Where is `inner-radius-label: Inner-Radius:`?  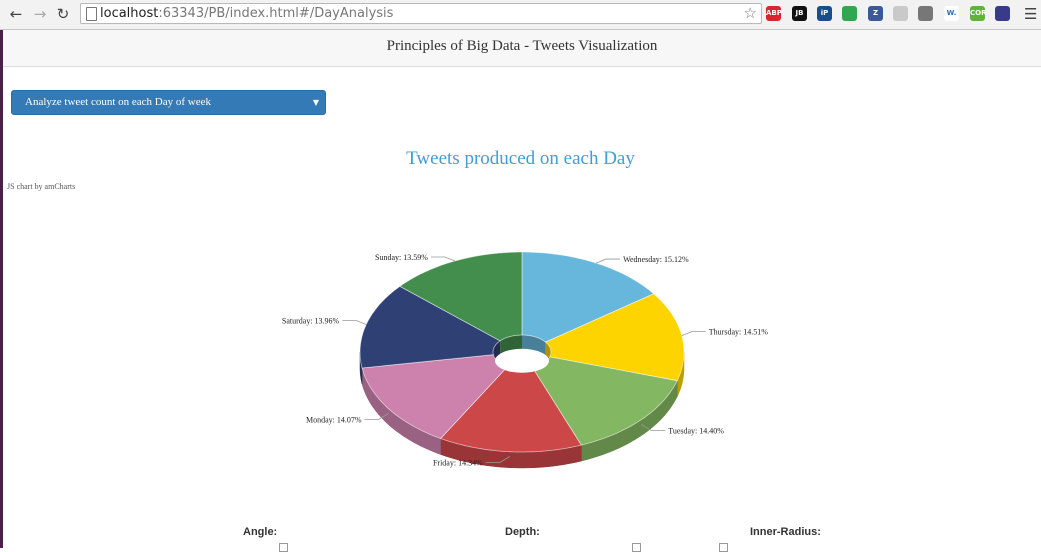 inner-radius-label: Inner-Radius: is located at coordinates (785, 532).